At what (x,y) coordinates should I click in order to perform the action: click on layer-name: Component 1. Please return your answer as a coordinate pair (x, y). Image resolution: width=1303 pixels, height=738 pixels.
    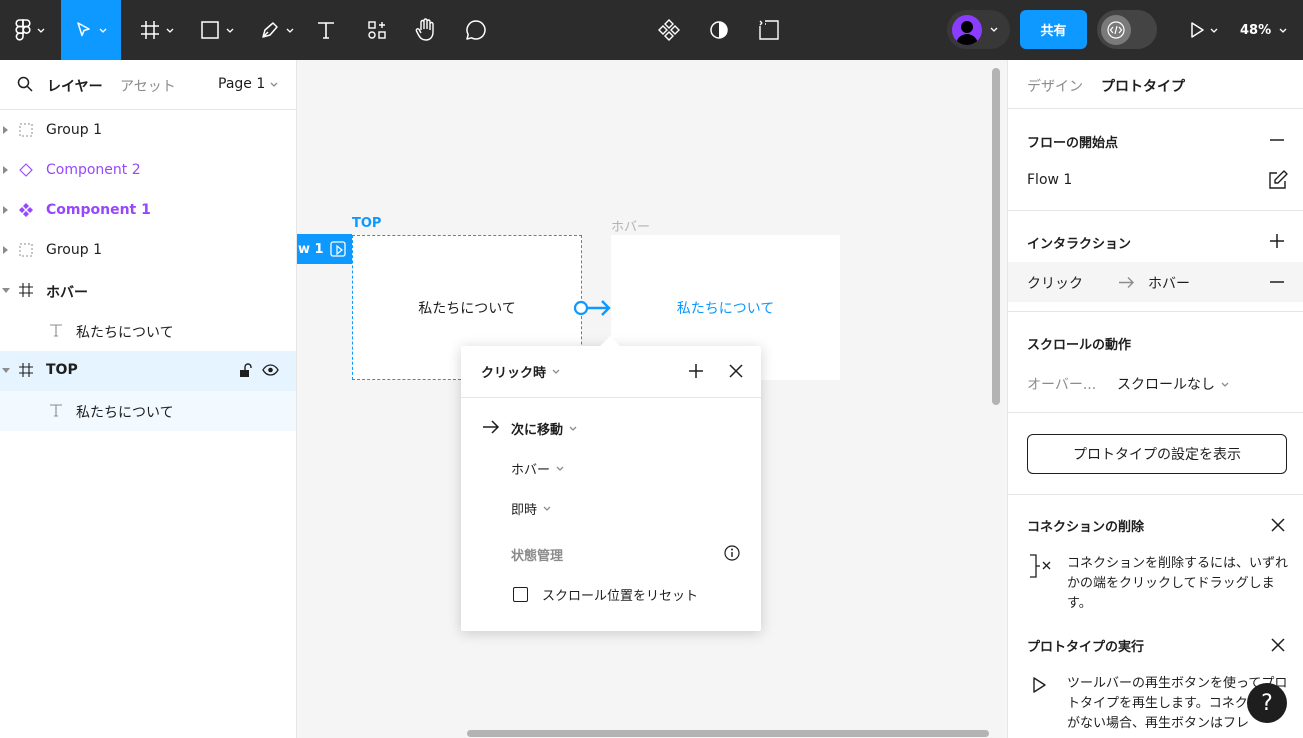
    Looking at the image, I should click on (98, 210).